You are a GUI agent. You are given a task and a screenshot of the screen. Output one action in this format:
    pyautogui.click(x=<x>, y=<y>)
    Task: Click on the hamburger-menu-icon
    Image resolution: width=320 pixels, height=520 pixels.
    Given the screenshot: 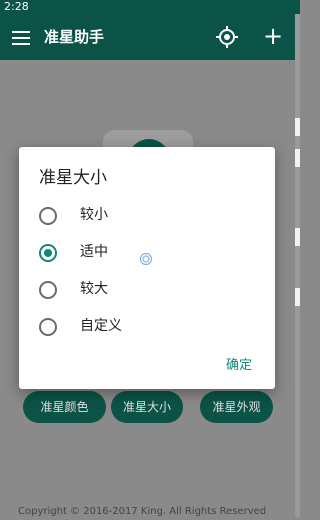 What is the action you would take?
    pyautogui.click(x=21, y=38)
    